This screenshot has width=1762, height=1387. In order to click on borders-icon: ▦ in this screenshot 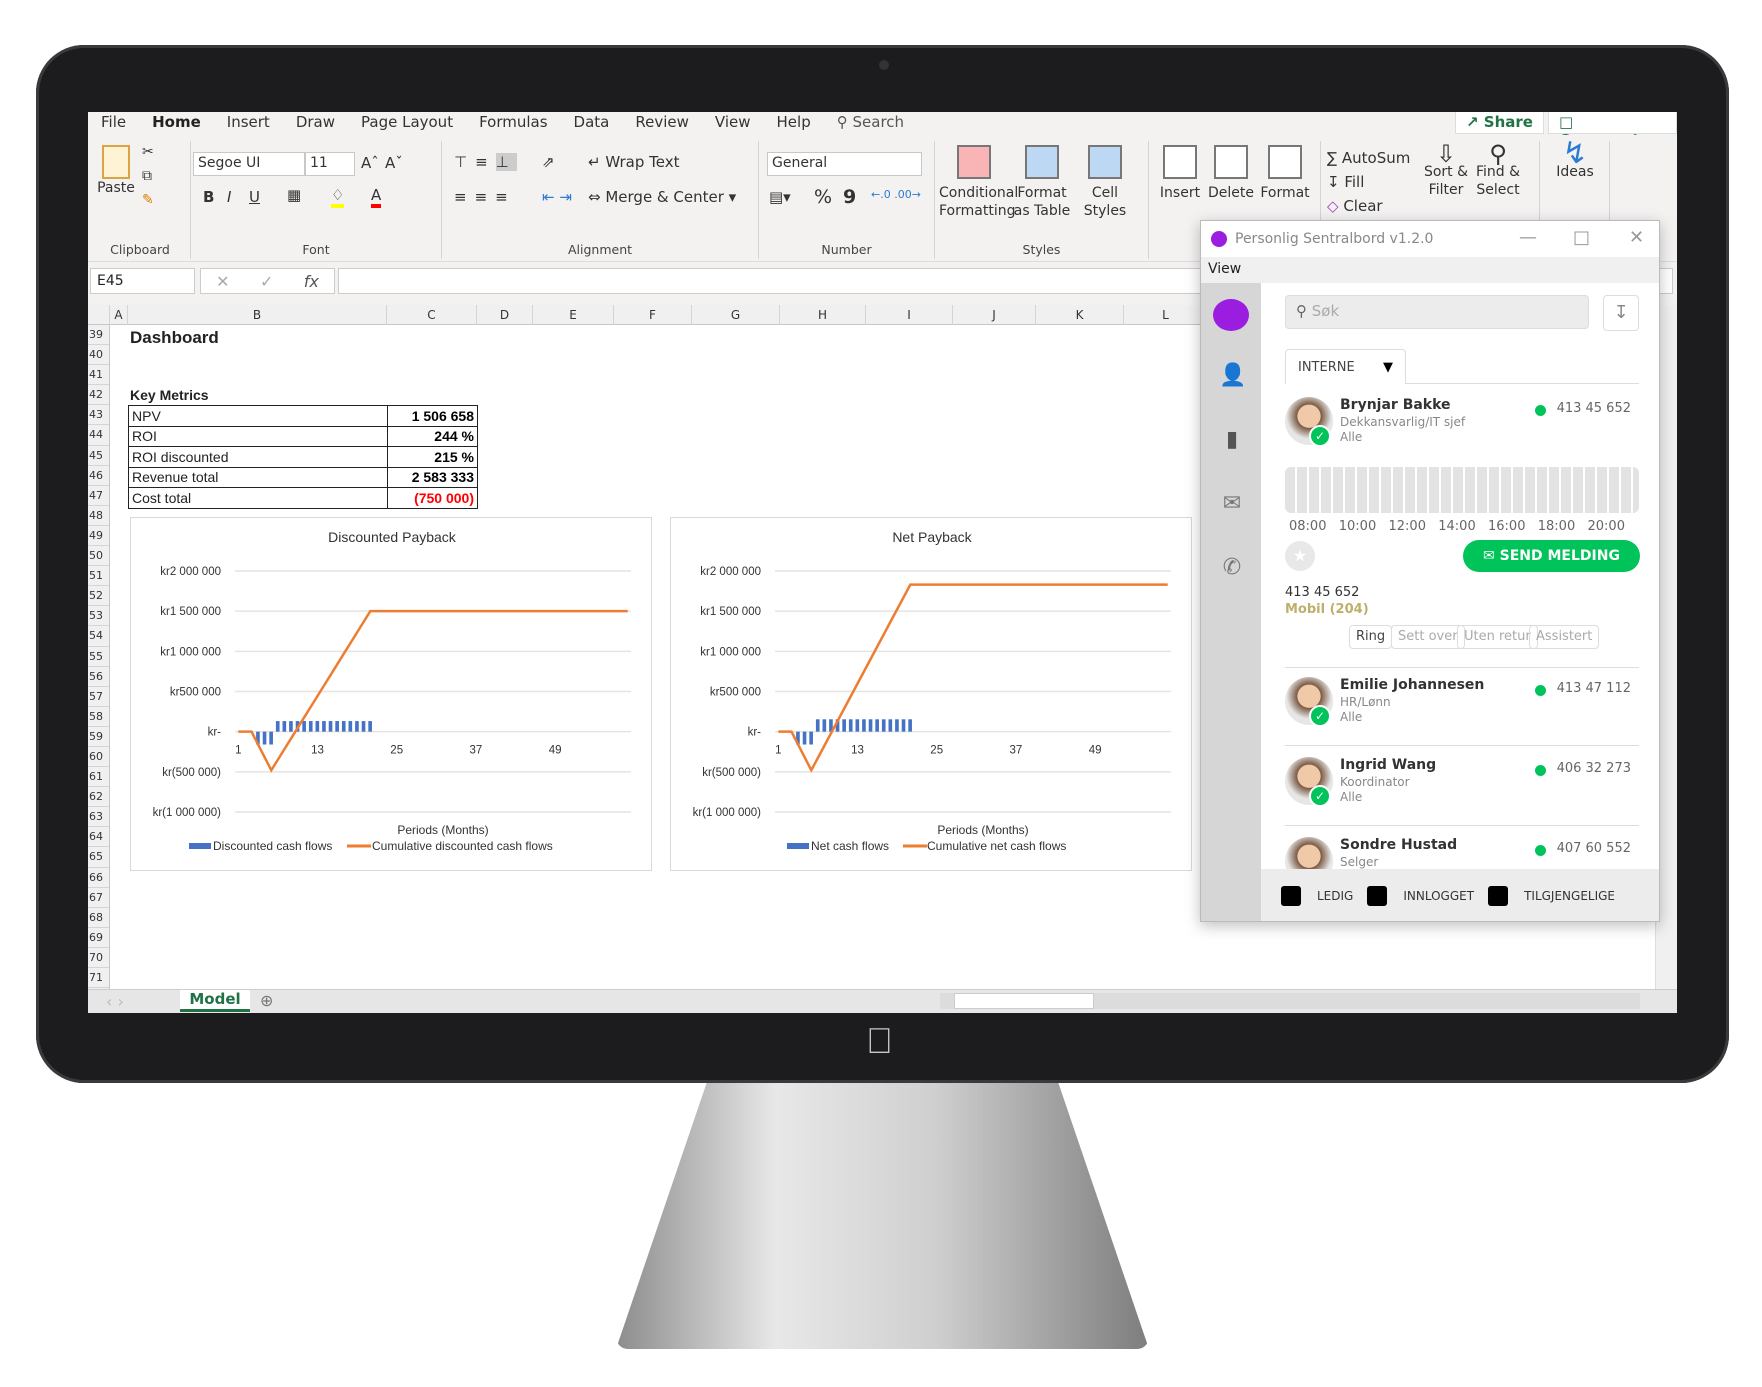, I will do `click(294, 195)`.